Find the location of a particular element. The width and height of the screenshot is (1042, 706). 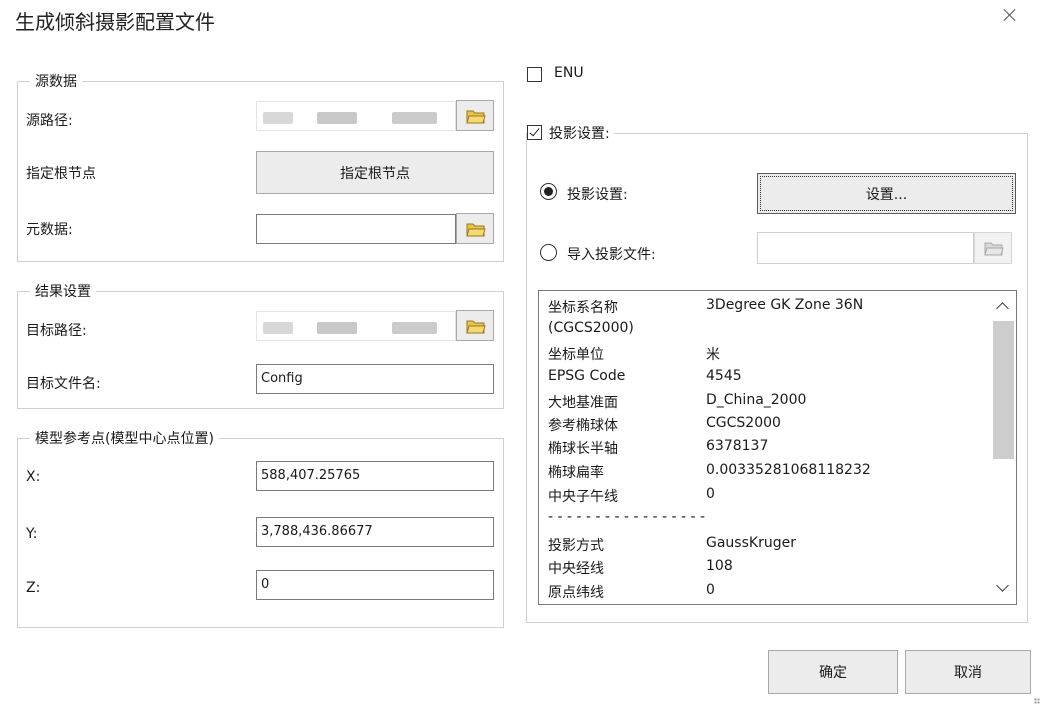

source-path-input is located at coordinates (356, 116).